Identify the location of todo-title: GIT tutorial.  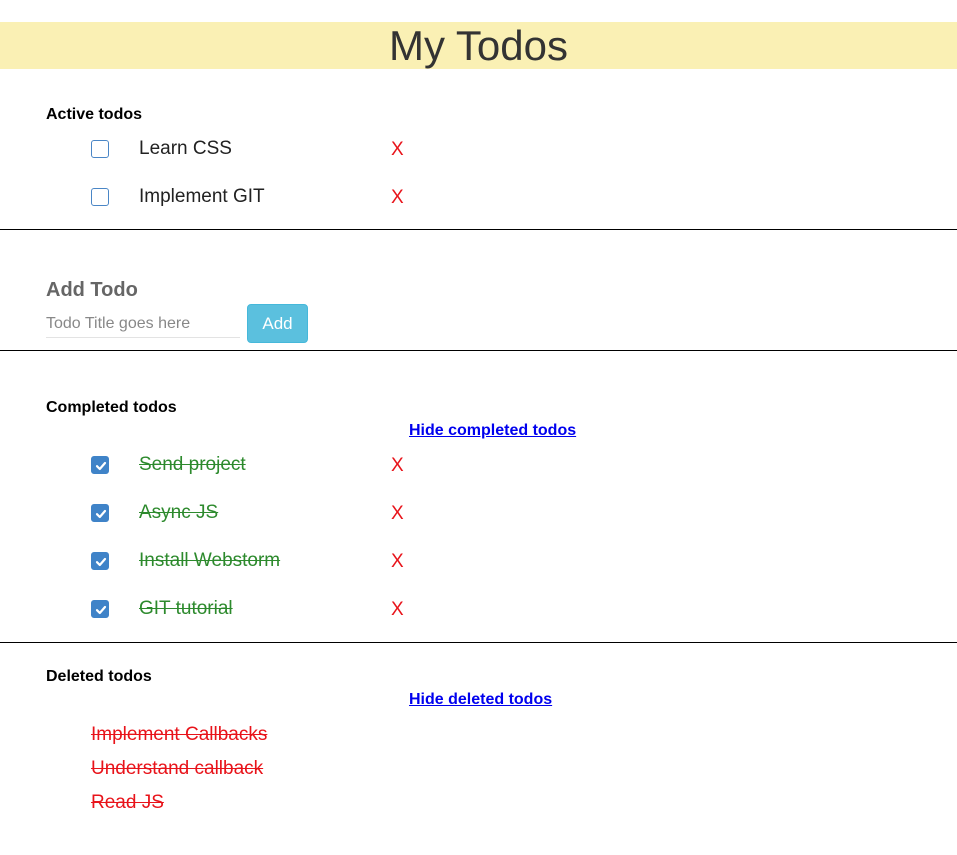
(186, 608).